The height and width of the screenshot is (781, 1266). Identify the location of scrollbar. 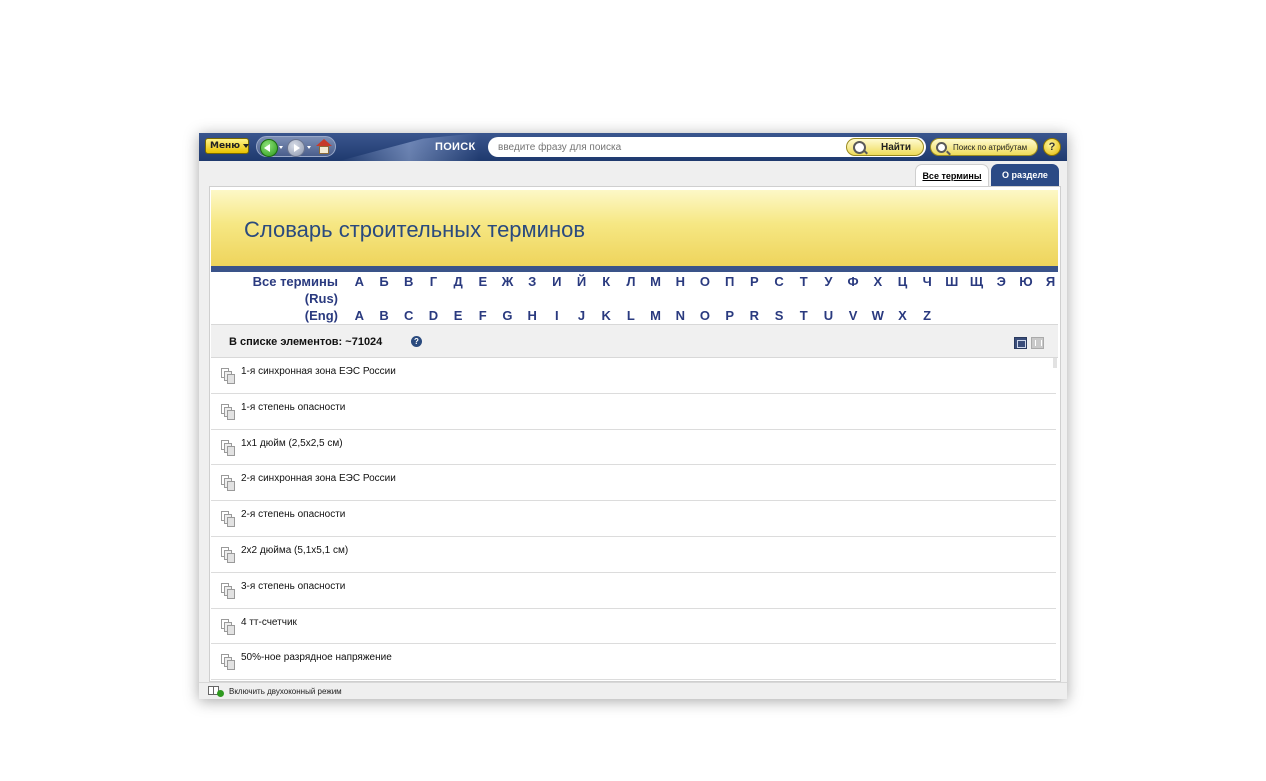
(1055, 363).